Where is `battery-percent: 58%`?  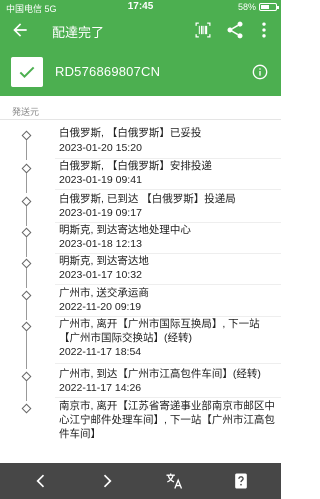
battery-percent: 58% is located at coordinates (246, 7).